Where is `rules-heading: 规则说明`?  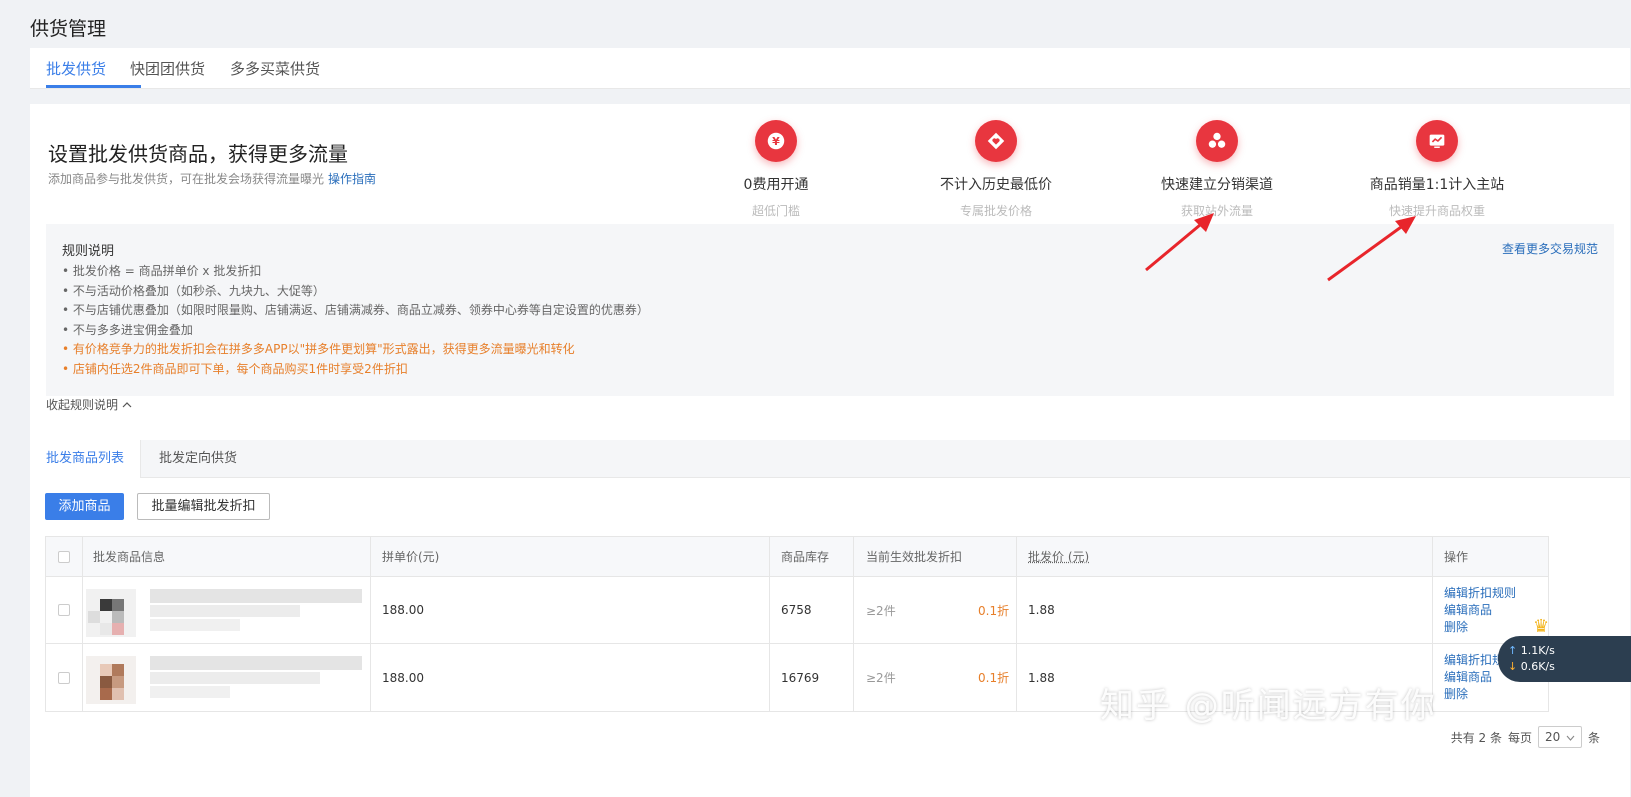
rules-heading: 规则说明 is located at coordinates (88, 251).